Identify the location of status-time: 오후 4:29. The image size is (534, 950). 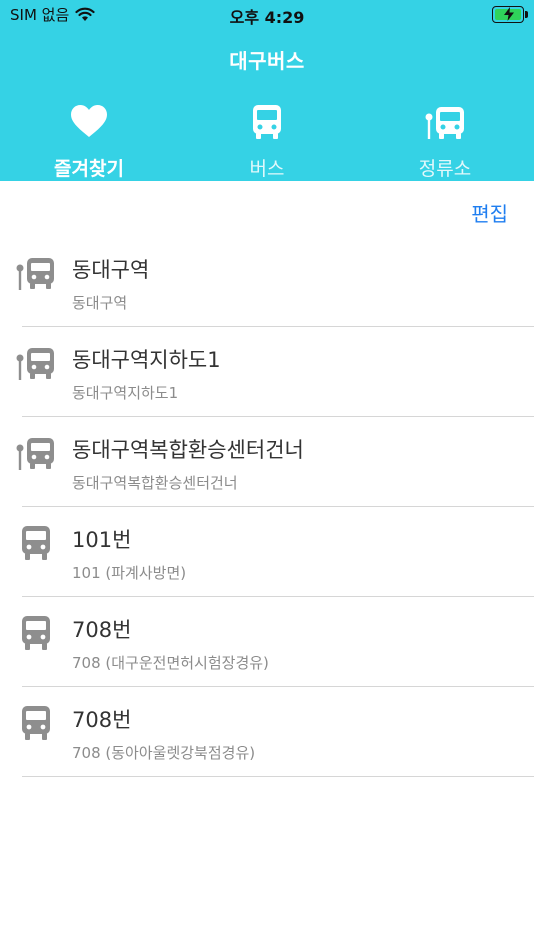
(267, 17).